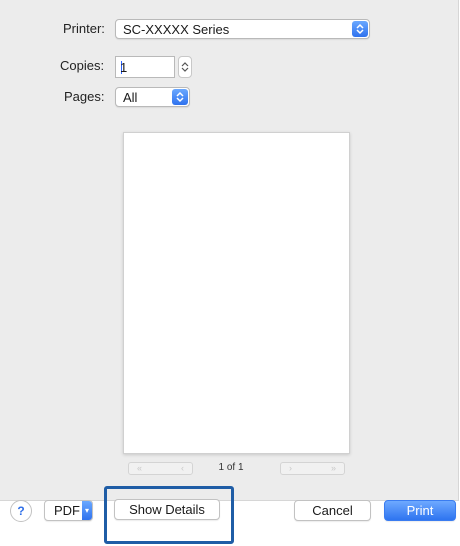 The width and height of the screenshot is (460, 546). What do you see at coordinates (290, 468) in the screenshot?
I see `next-page-icon: ›` at bounding box center [290, 468].